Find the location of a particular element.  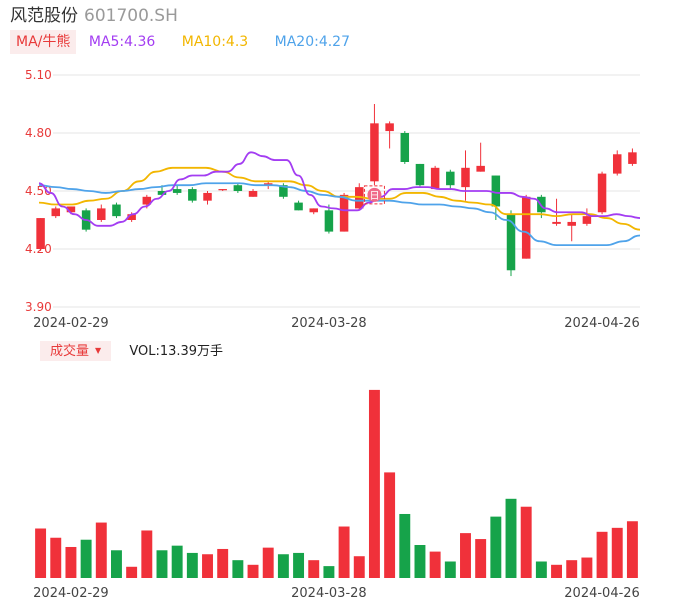

event-marker-label: 日 is located at coordinates (374, 196).